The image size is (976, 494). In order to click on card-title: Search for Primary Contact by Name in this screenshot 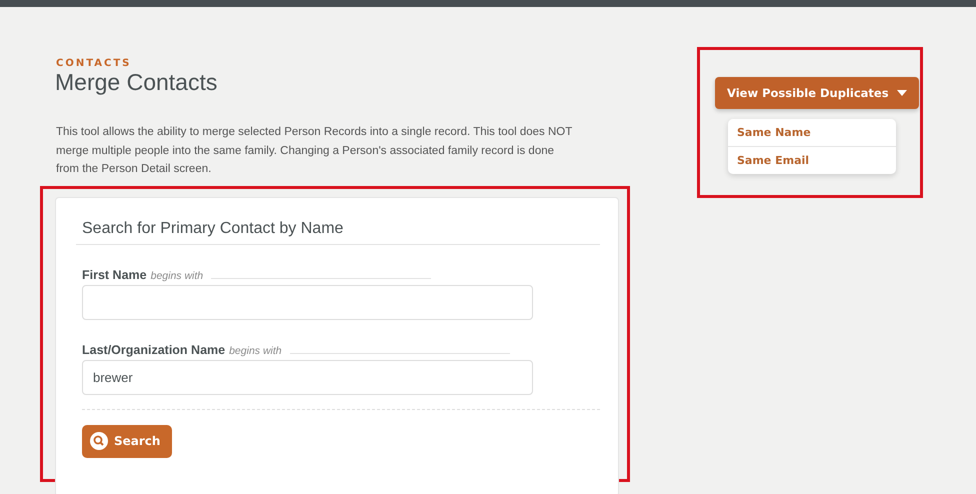, I will do `click(338, 232)`.